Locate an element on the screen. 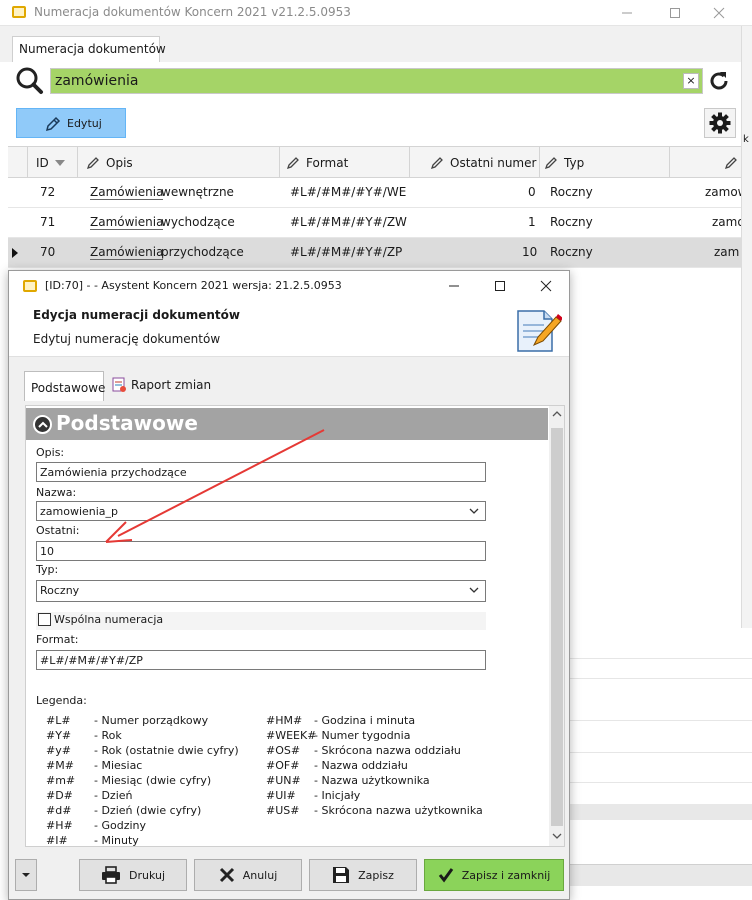  legend-desc: - Numer tygodnia is located at coordinates (362, 735).